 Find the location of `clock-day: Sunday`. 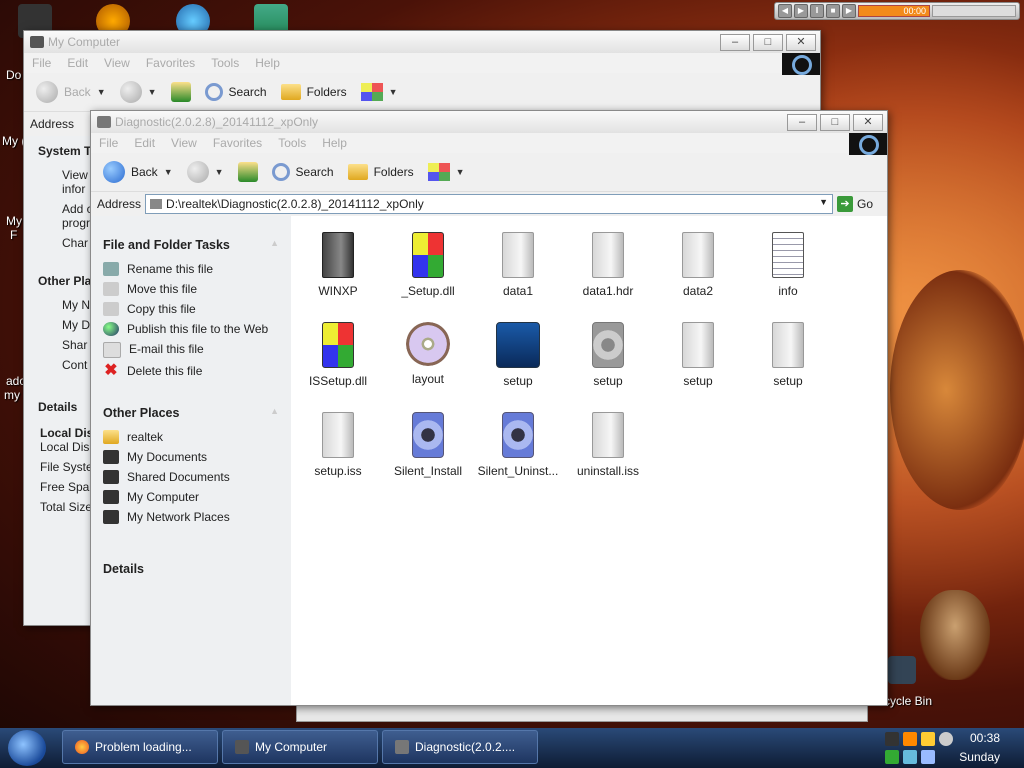

clock-day: Sunday is located at coordinates (979, 757).